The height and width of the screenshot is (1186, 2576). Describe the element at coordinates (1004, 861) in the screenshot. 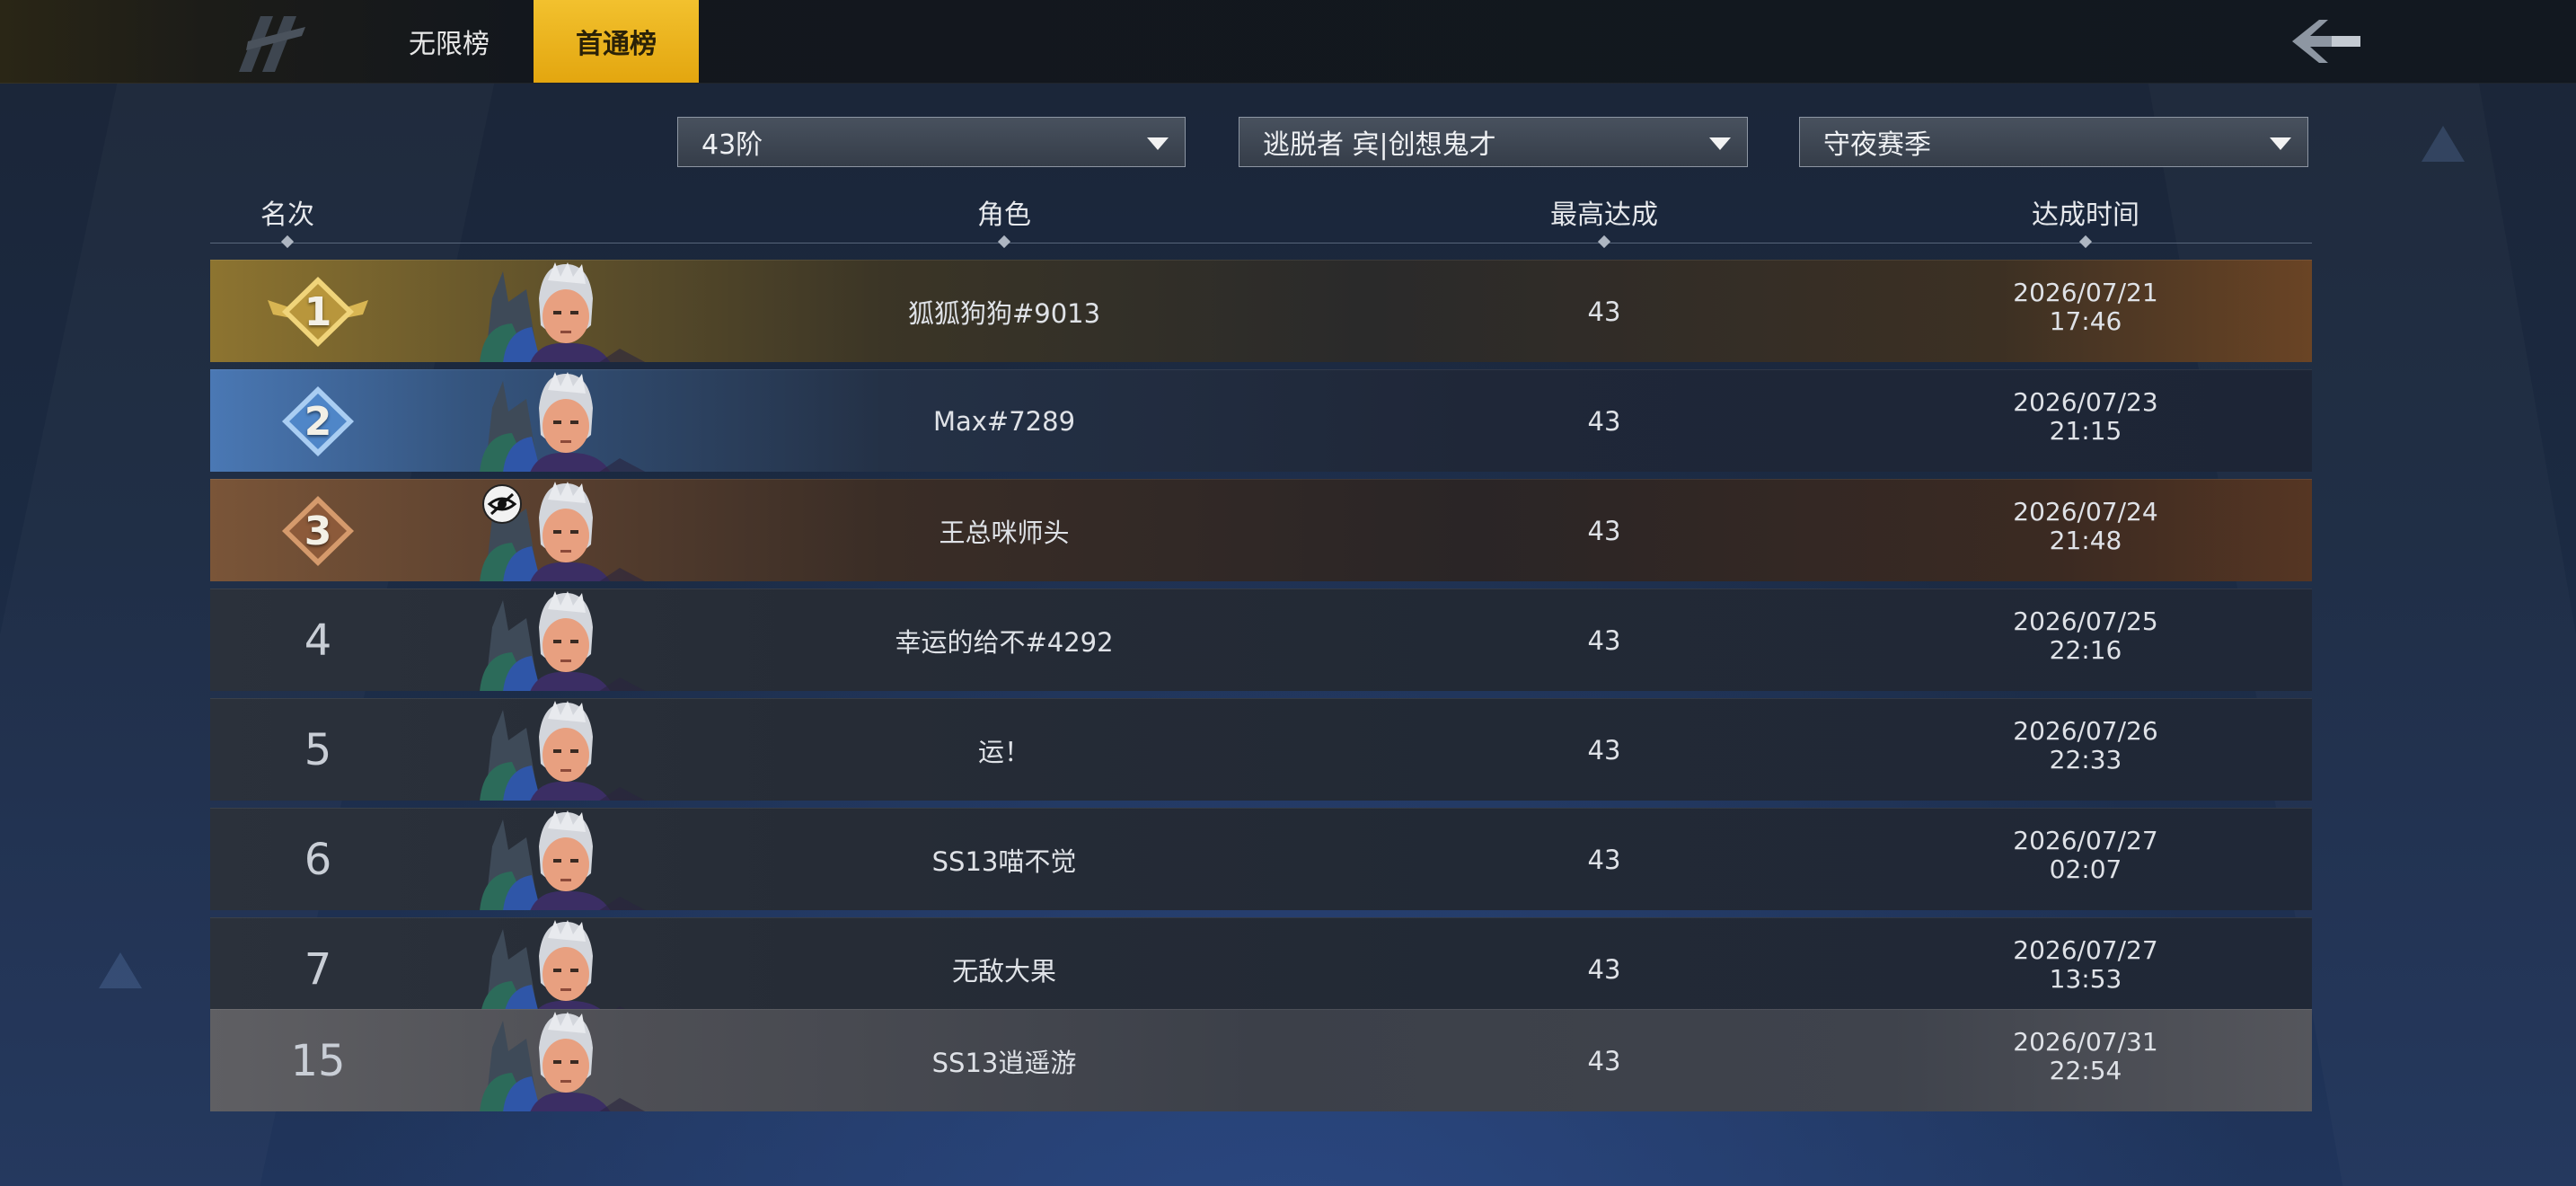

I see `player-name: SS13喵不觉` at that location.